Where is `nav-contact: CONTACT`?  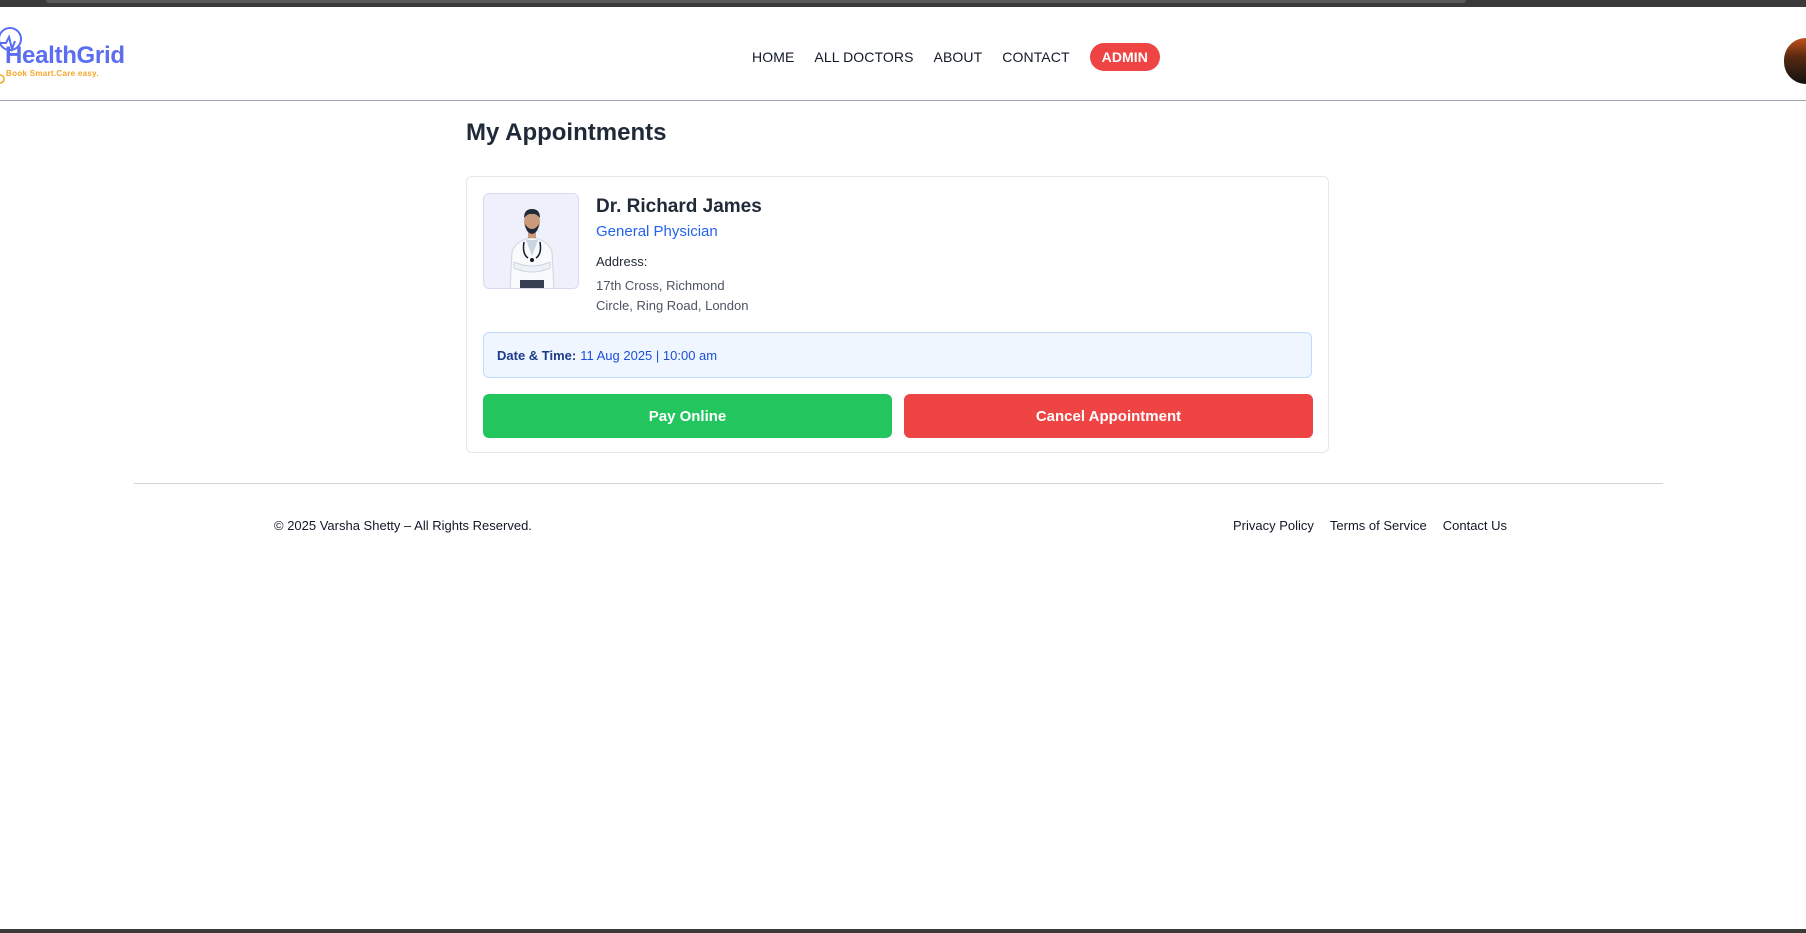
nav-contact: CONTACT is located at coordinates (1035, 57).